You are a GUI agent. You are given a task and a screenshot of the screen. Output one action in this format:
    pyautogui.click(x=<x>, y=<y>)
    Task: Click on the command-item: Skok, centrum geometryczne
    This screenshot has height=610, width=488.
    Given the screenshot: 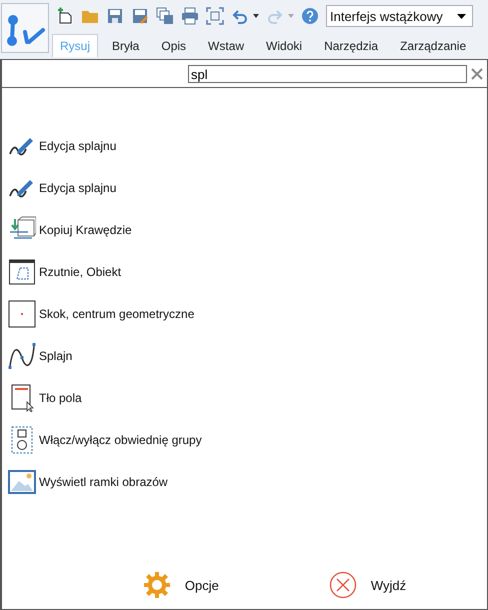 What is the action you would take?
    pyautogui.click(x=116, y=314)
    